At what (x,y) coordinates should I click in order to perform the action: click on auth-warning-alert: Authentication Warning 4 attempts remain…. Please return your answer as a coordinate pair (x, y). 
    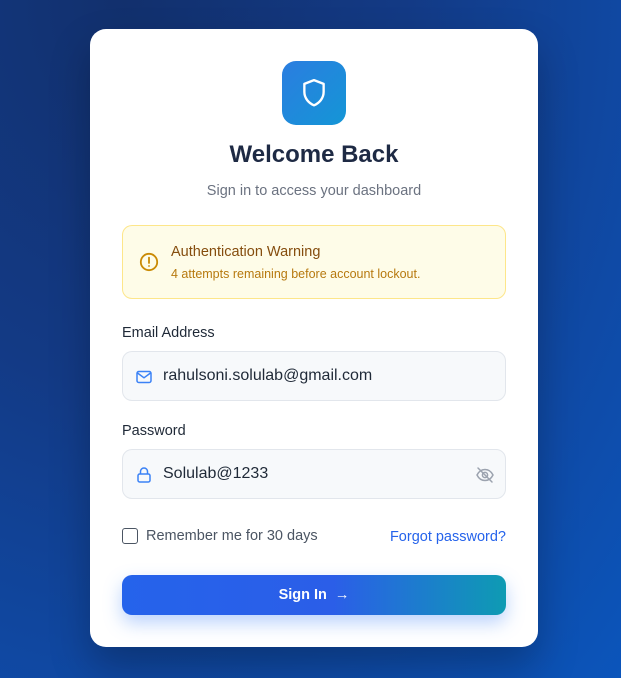
    Looking at the image, I should click on (314, 262).